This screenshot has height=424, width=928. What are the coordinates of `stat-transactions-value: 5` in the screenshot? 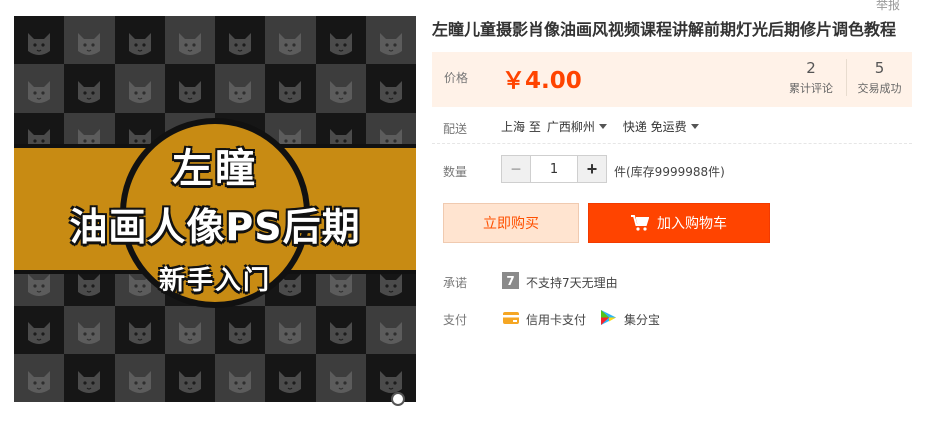 It's located at (879, 68).